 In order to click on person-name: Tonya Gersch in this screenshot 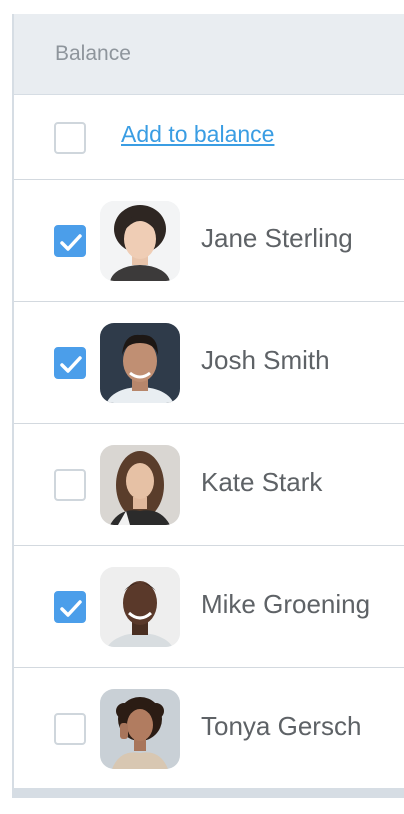, I will do `click(281, 726)`.